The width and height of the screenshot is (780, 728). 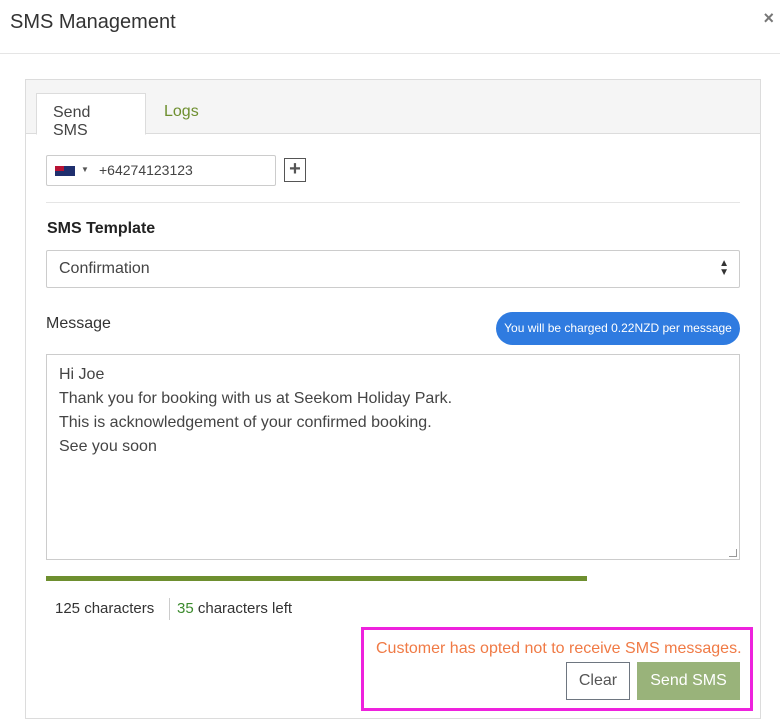 I want to click on message-label: Message, so click(x=78, y=323).